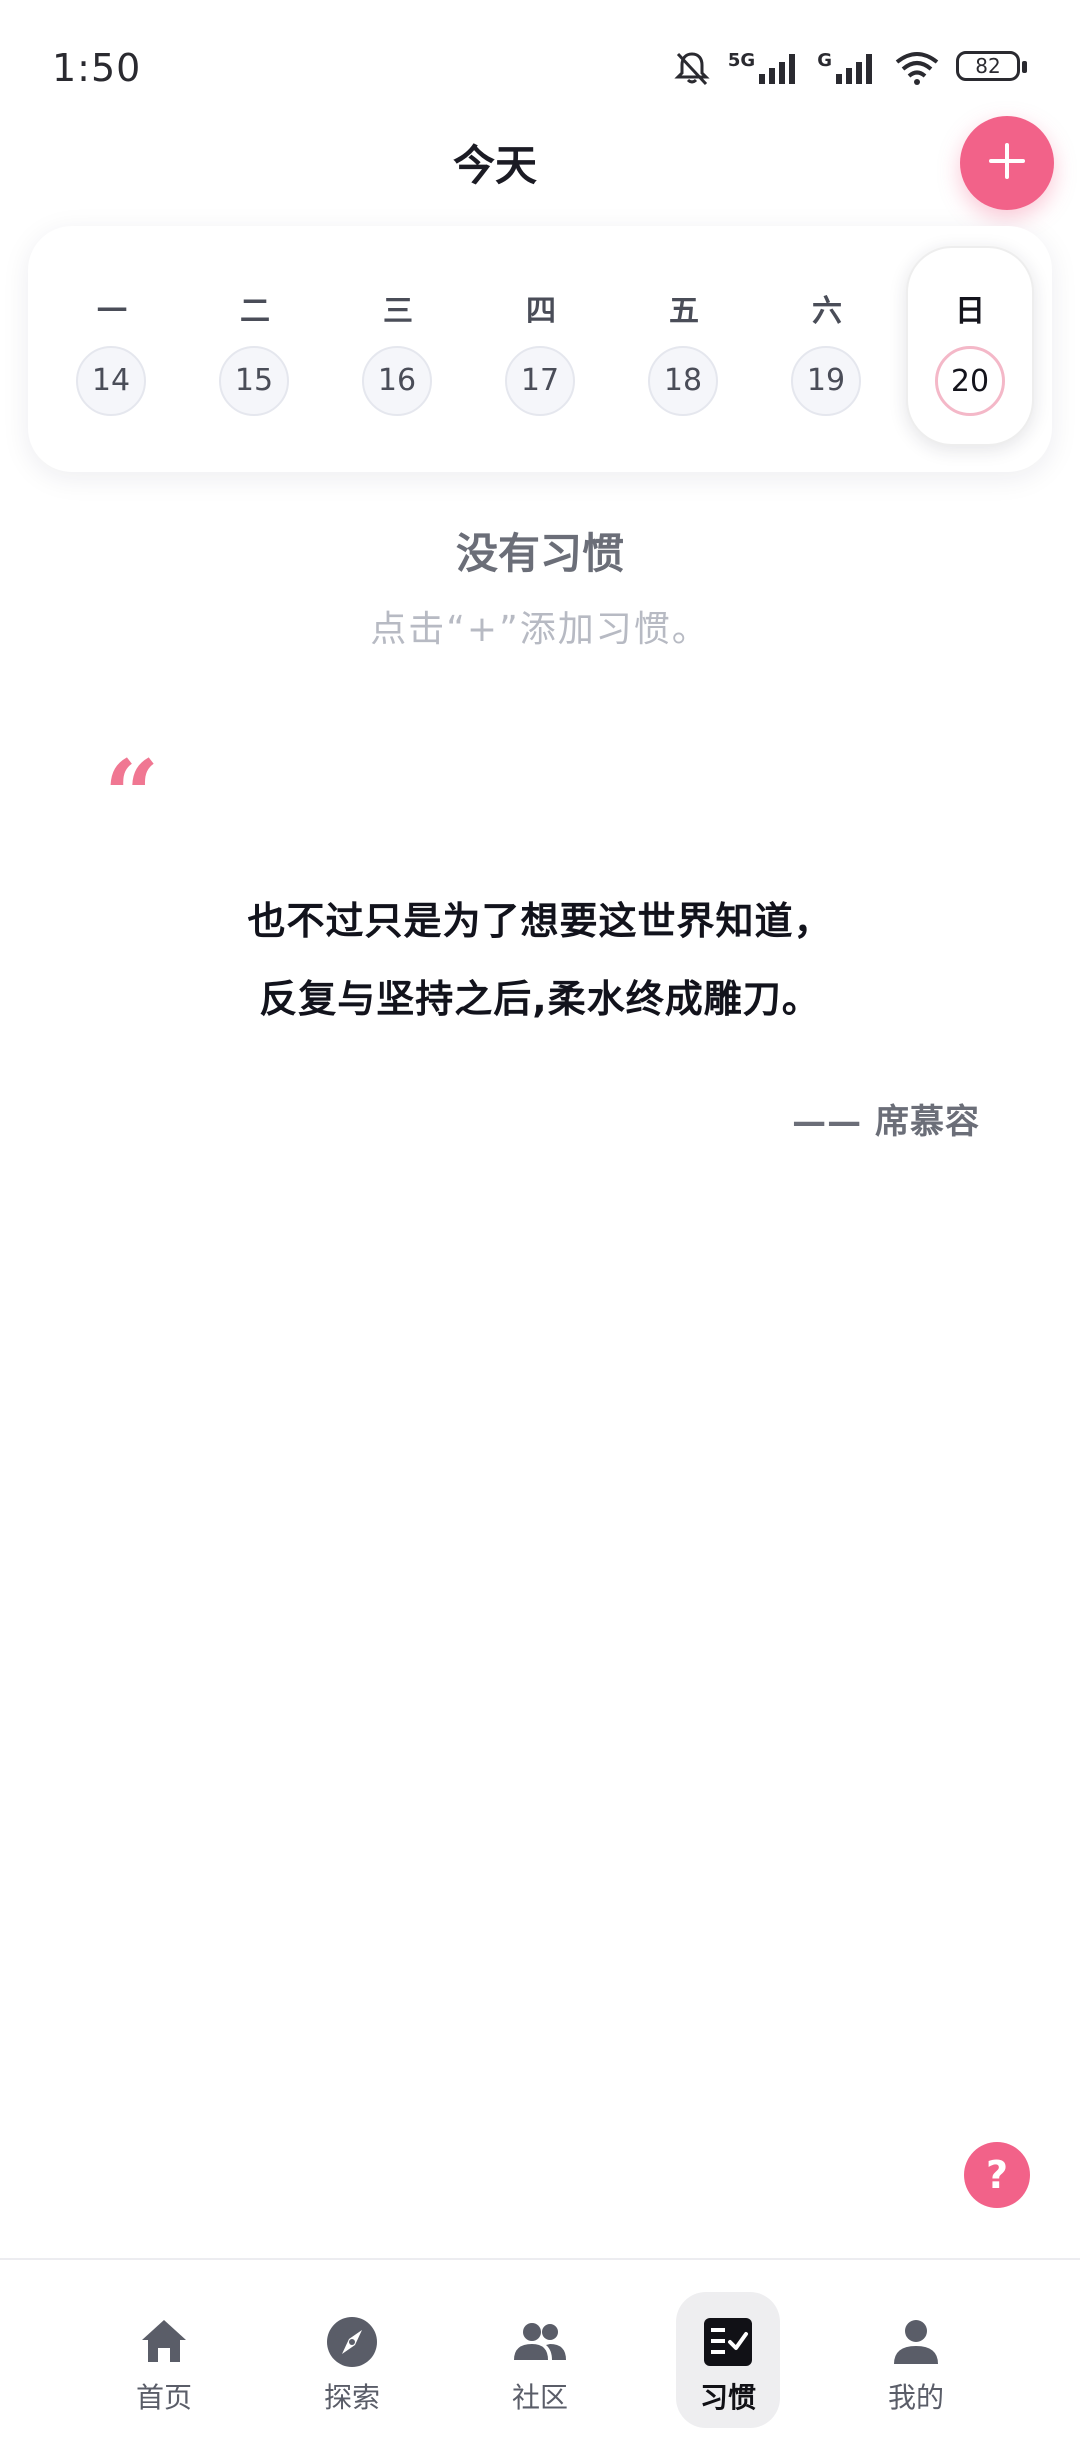 The width and height of the screenshot is (1080, 2462). Describe the element at coordinates (539, 2397) in the screenshot. I see `nav-label: 社区` at that location.